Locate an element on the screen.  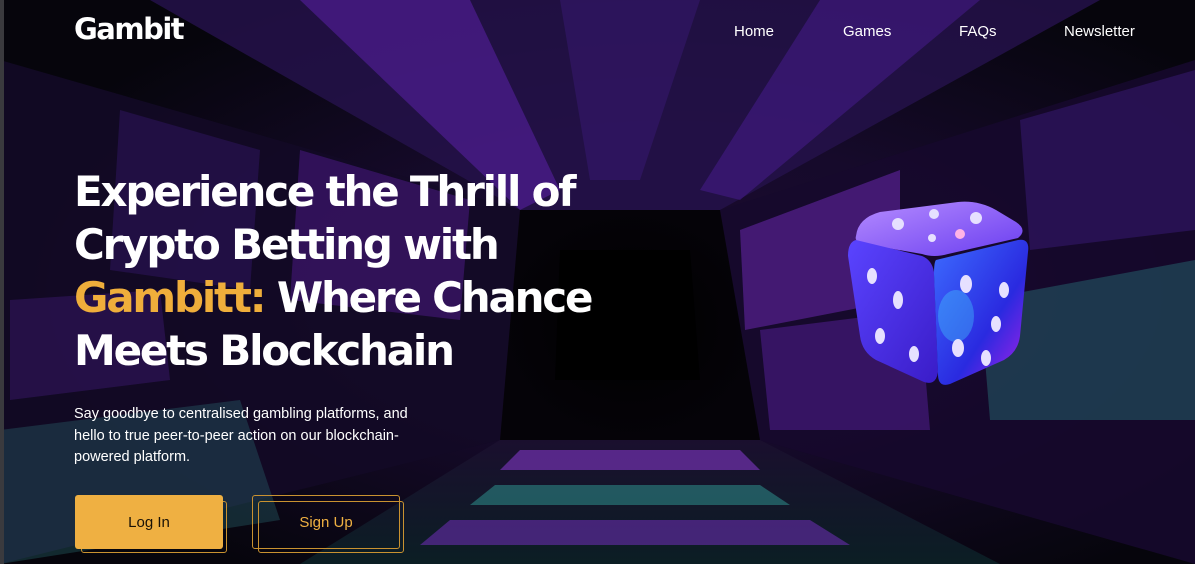
nav-games: Games is located at coordinates (867, 31).